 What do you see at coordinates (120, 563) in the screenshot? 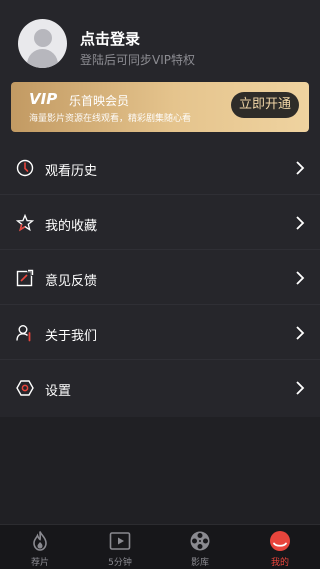
I see `tab-label: 5分钟` at bounding box center [120, 563].